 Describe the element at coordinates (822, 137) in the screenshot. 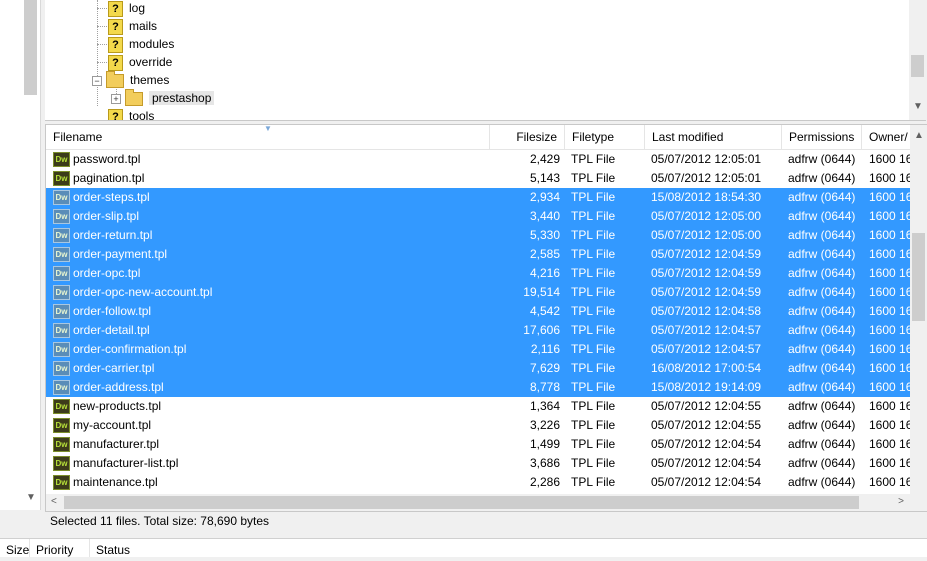

I see `column-header-permissions: Permissions` at that location.